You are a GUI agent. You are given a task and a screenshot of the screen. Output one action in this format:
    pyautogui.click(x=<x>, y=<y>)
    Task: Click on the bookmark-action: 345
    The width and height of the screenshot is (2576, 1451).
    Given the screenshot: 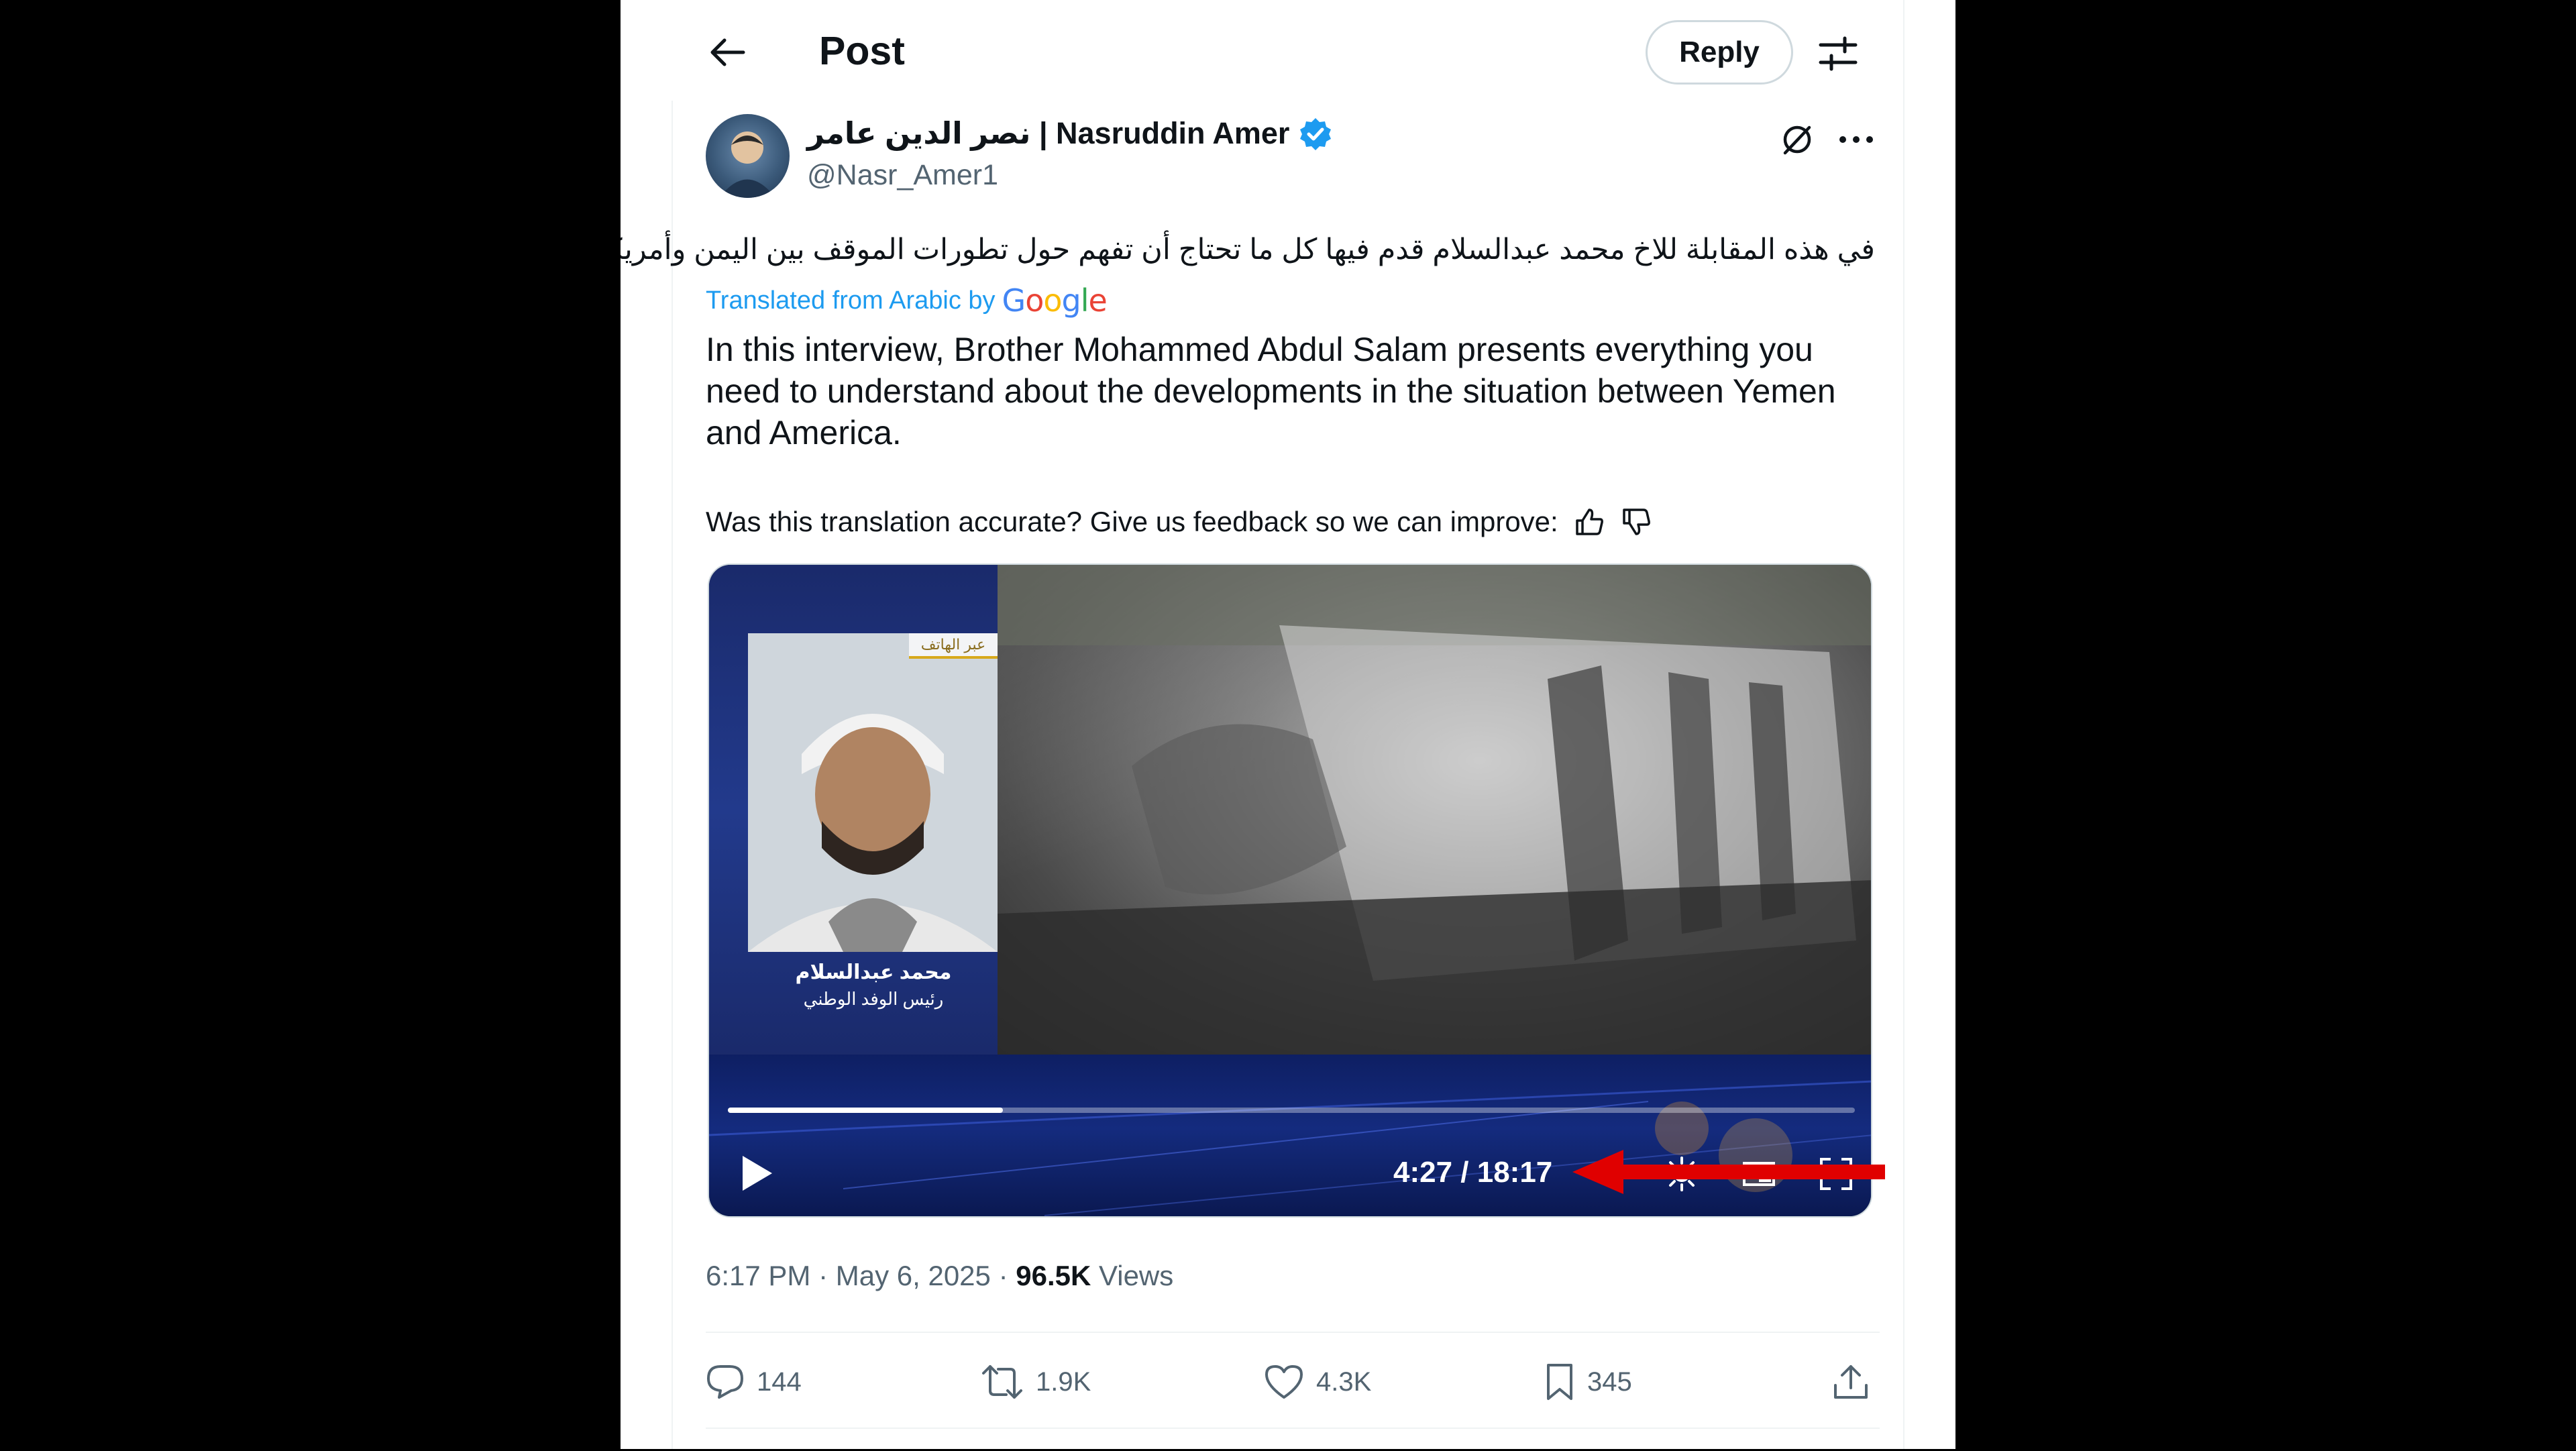 What is the action you would take?
    pyautogui.click(x=1588, y=1382)
    